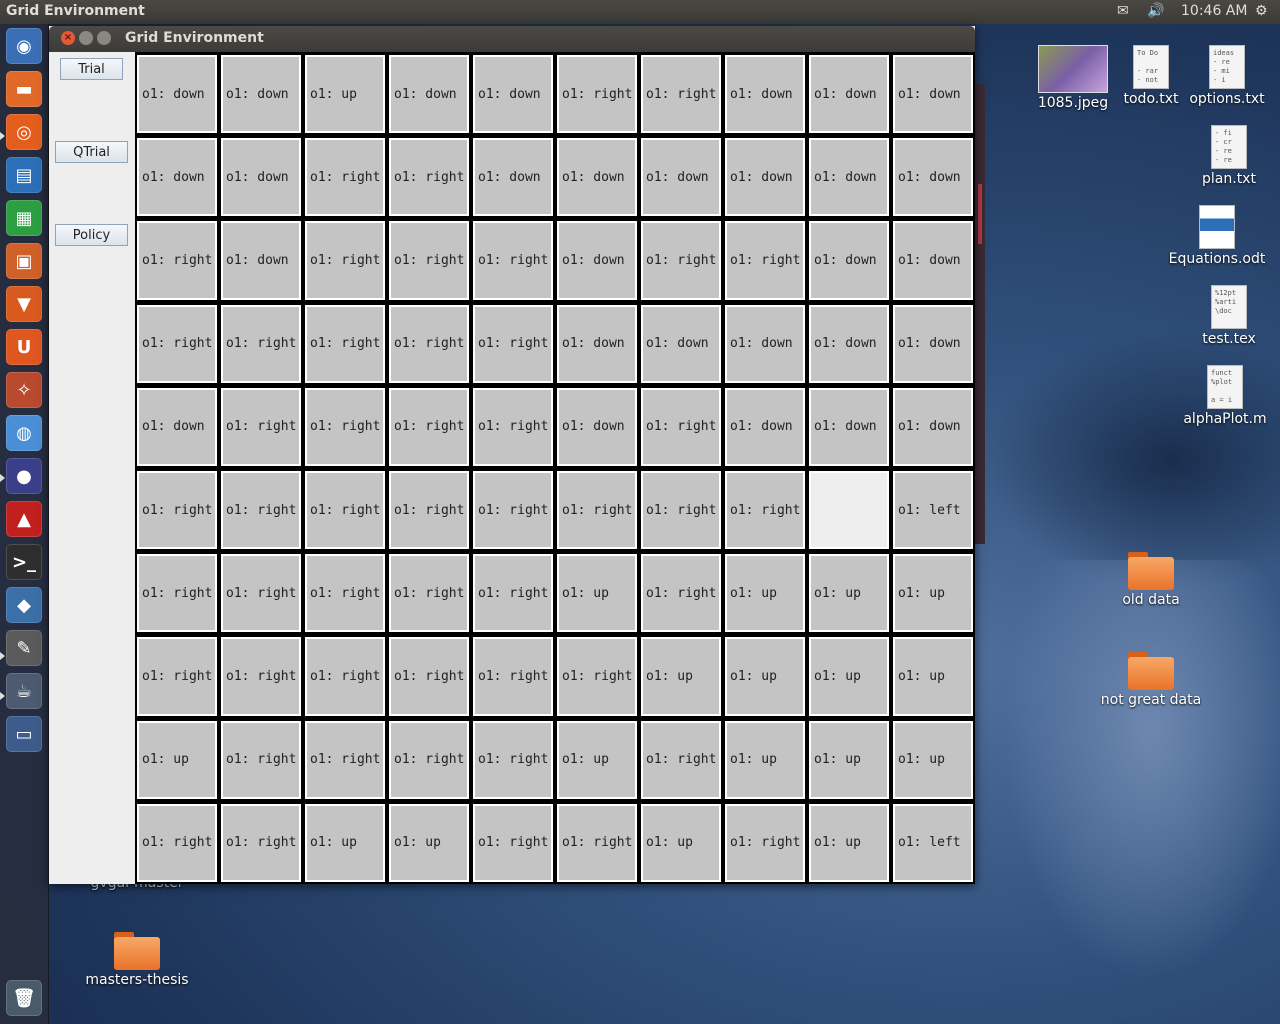 The height and width of the screenshot is (1024, 1280). Describe the element at coordinates (24, 132) in the screenshot. I see `firefox-icon: ◎` at that location.